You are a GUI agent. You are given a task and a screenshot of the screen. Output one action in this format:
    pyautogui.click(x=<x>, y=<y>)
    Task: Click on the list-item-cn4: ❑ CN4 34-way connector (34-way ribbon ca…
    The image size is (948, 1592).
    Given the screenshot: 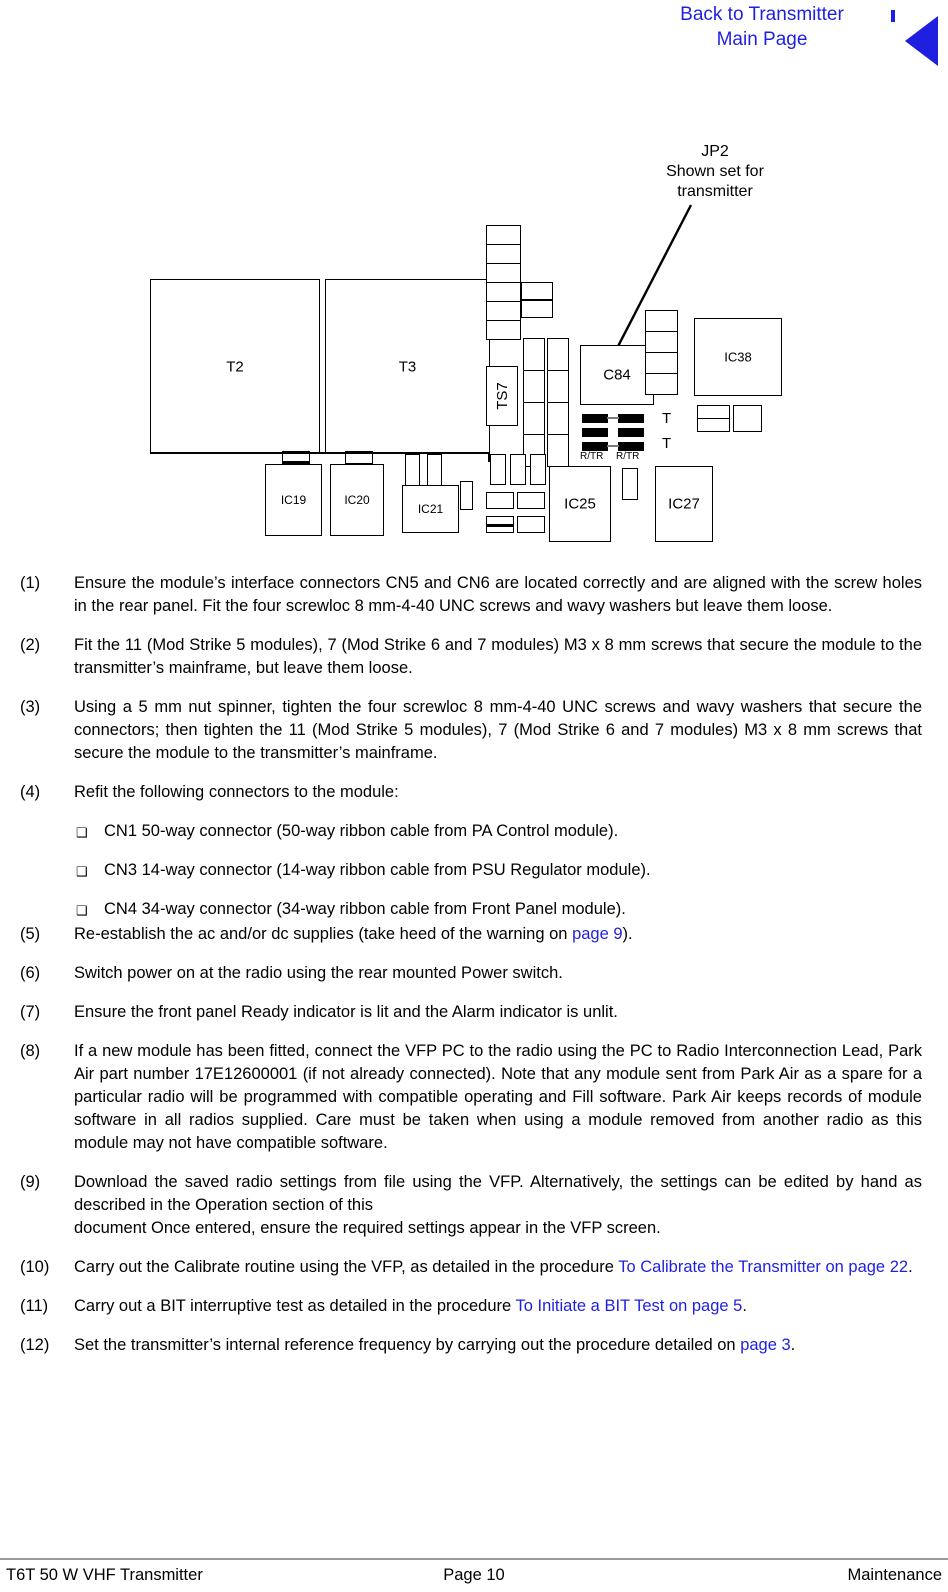 What is the action you would take?
    pyautogui.click(x=474, y=909)
    